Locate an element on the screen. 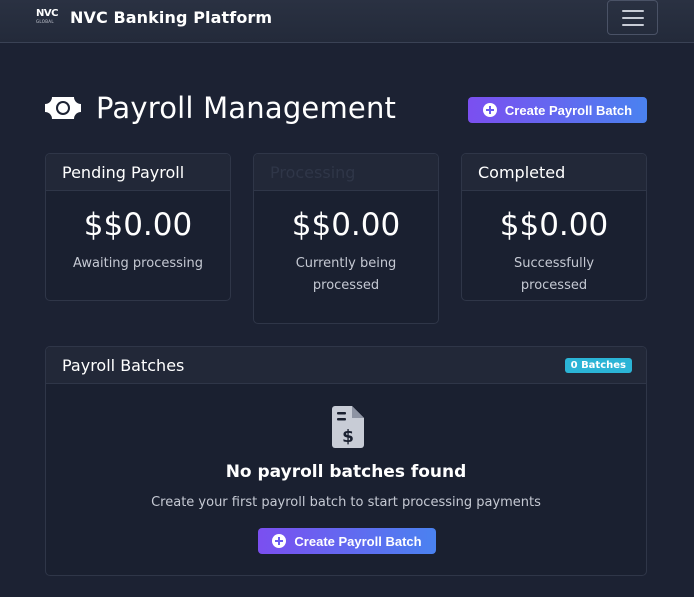 The image size is (694, 597). create-payroll-batch-button: Create Payroll Batch is located at coordinates (557, 110).